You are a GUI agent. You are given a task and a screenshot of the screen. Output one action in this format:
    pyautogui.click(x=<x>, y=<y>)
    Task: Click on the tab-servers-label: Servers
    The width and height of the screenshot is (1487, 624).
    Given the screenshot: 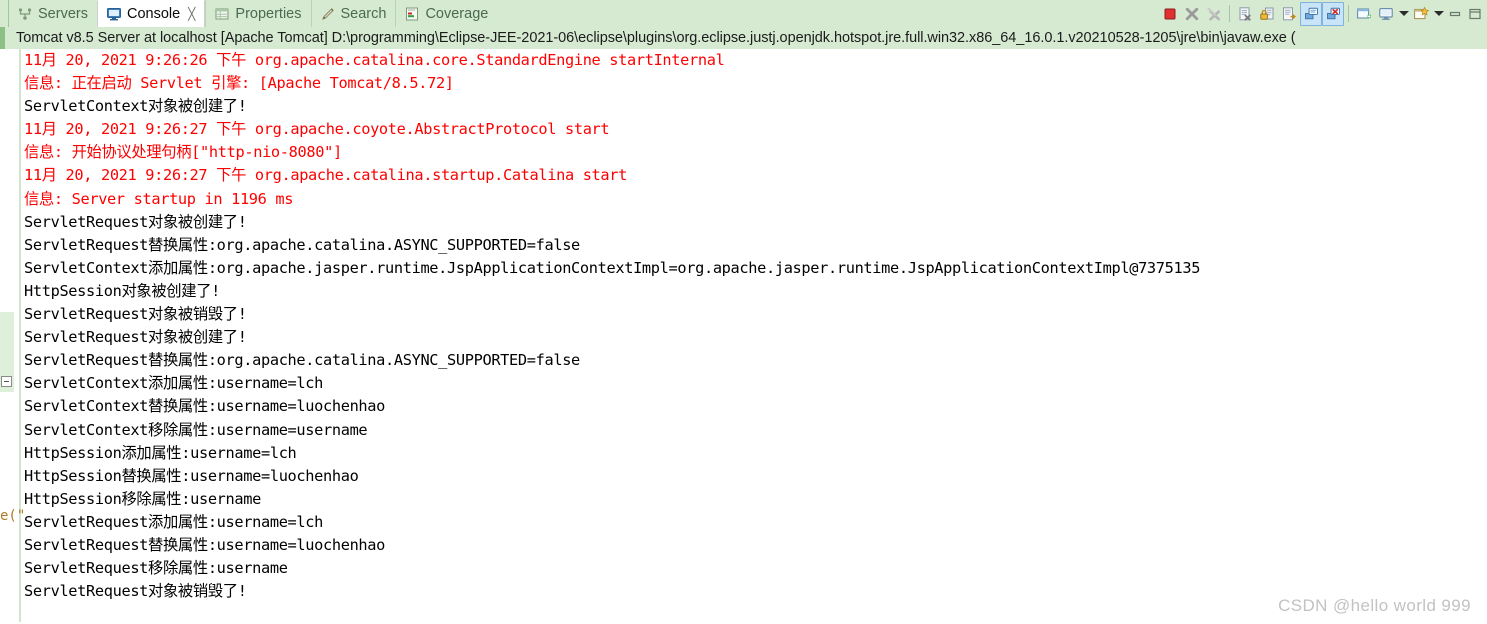 What is the action you would take?
    pyautogui.click(x=63, y=13)
    